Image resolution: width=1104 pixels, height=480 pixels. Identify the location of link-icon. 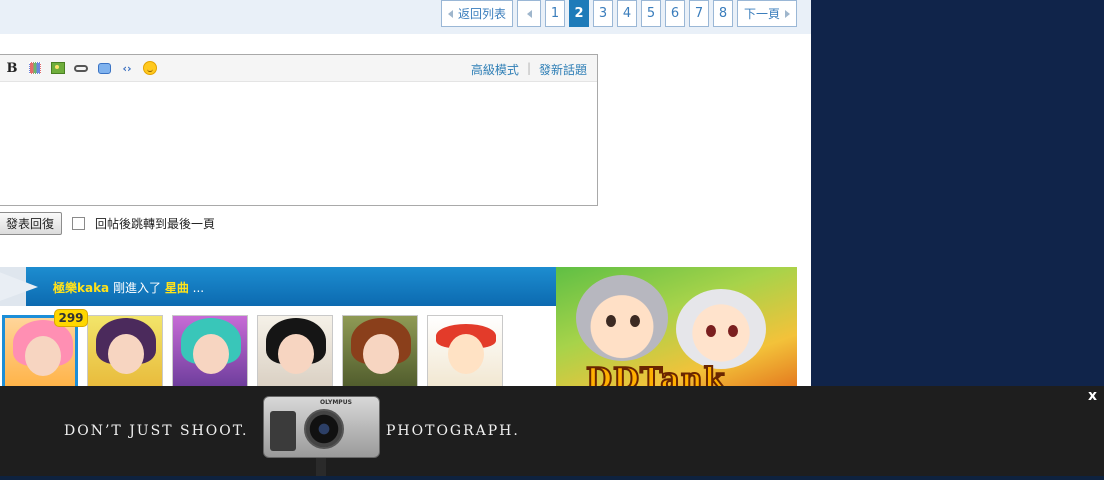
(81, 68).